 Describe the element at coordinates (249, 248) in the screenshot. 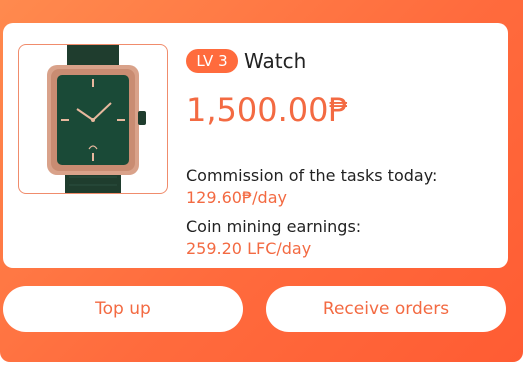

I see `mining-value: 259.20 LFC/day` at that location.